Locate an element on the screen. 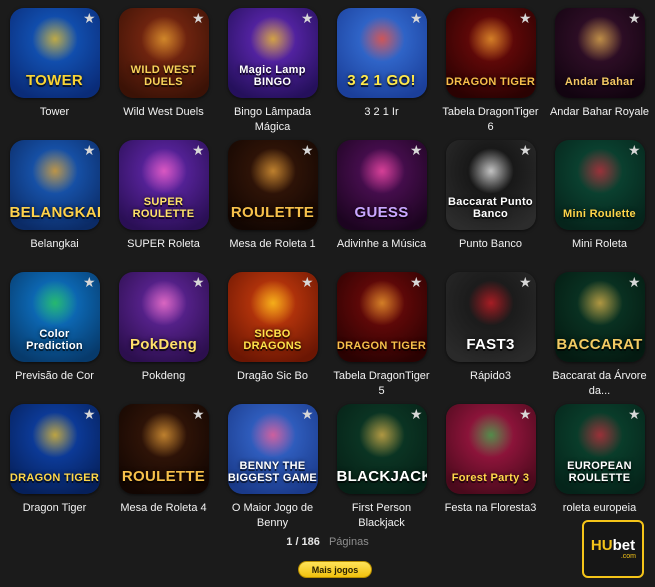 The height and width of the screenshot is (587, 655). game-title: Tower is located at coordinates (54, 112).